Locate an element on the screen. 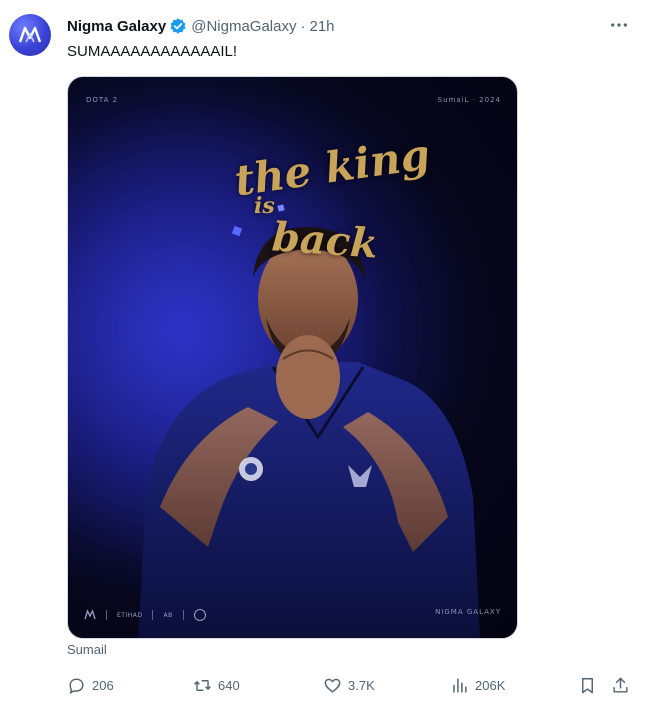 The image size is (649, 702). share-icon is located at coordinates (620, 685).